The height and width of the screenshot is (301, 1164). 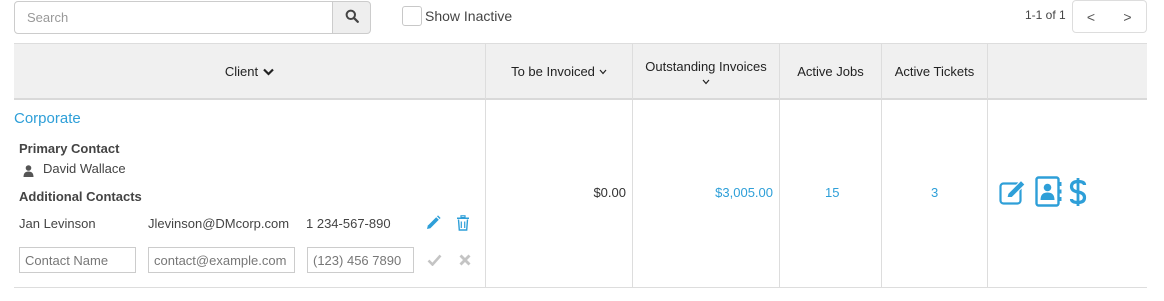 I want to click on column-header-active-tickets: Active Tickets, so click(x=935, y=71).